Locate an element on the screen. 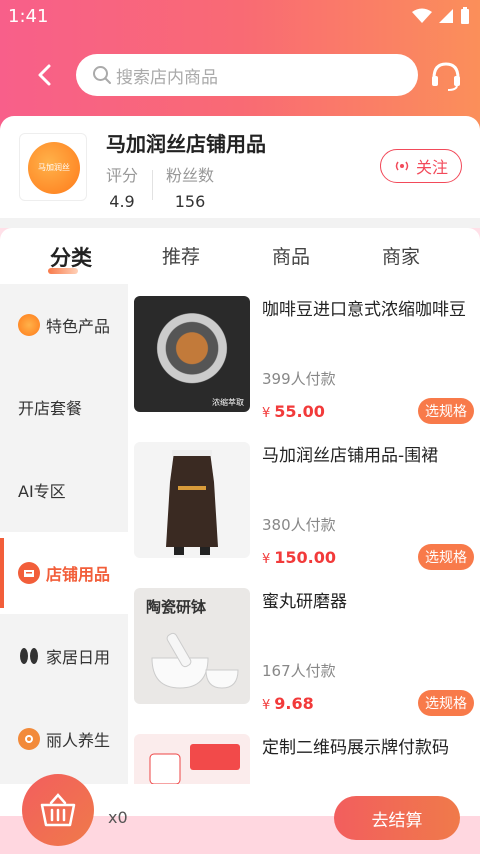 This screenshot has height=854, width=480. mortar-illustration is located at coordinates (195, 660).